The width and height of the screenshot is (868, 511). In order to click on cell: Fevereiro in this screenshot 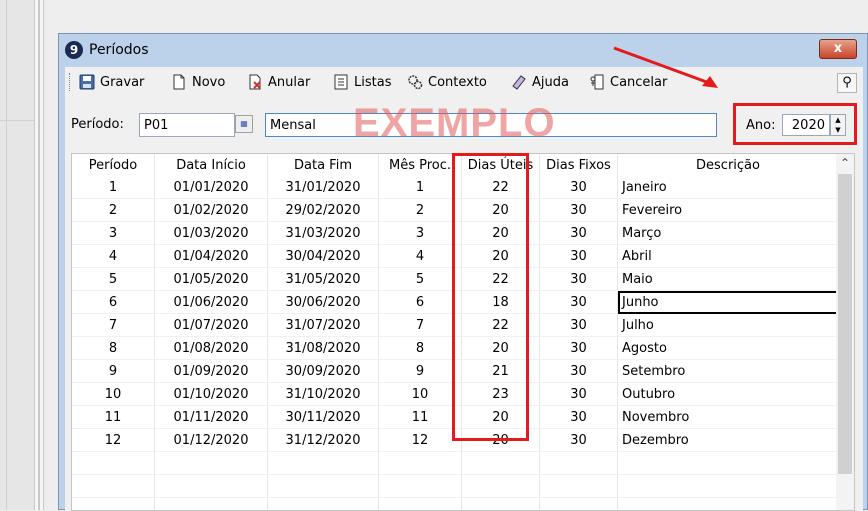, I will do `click(728, 210)`.